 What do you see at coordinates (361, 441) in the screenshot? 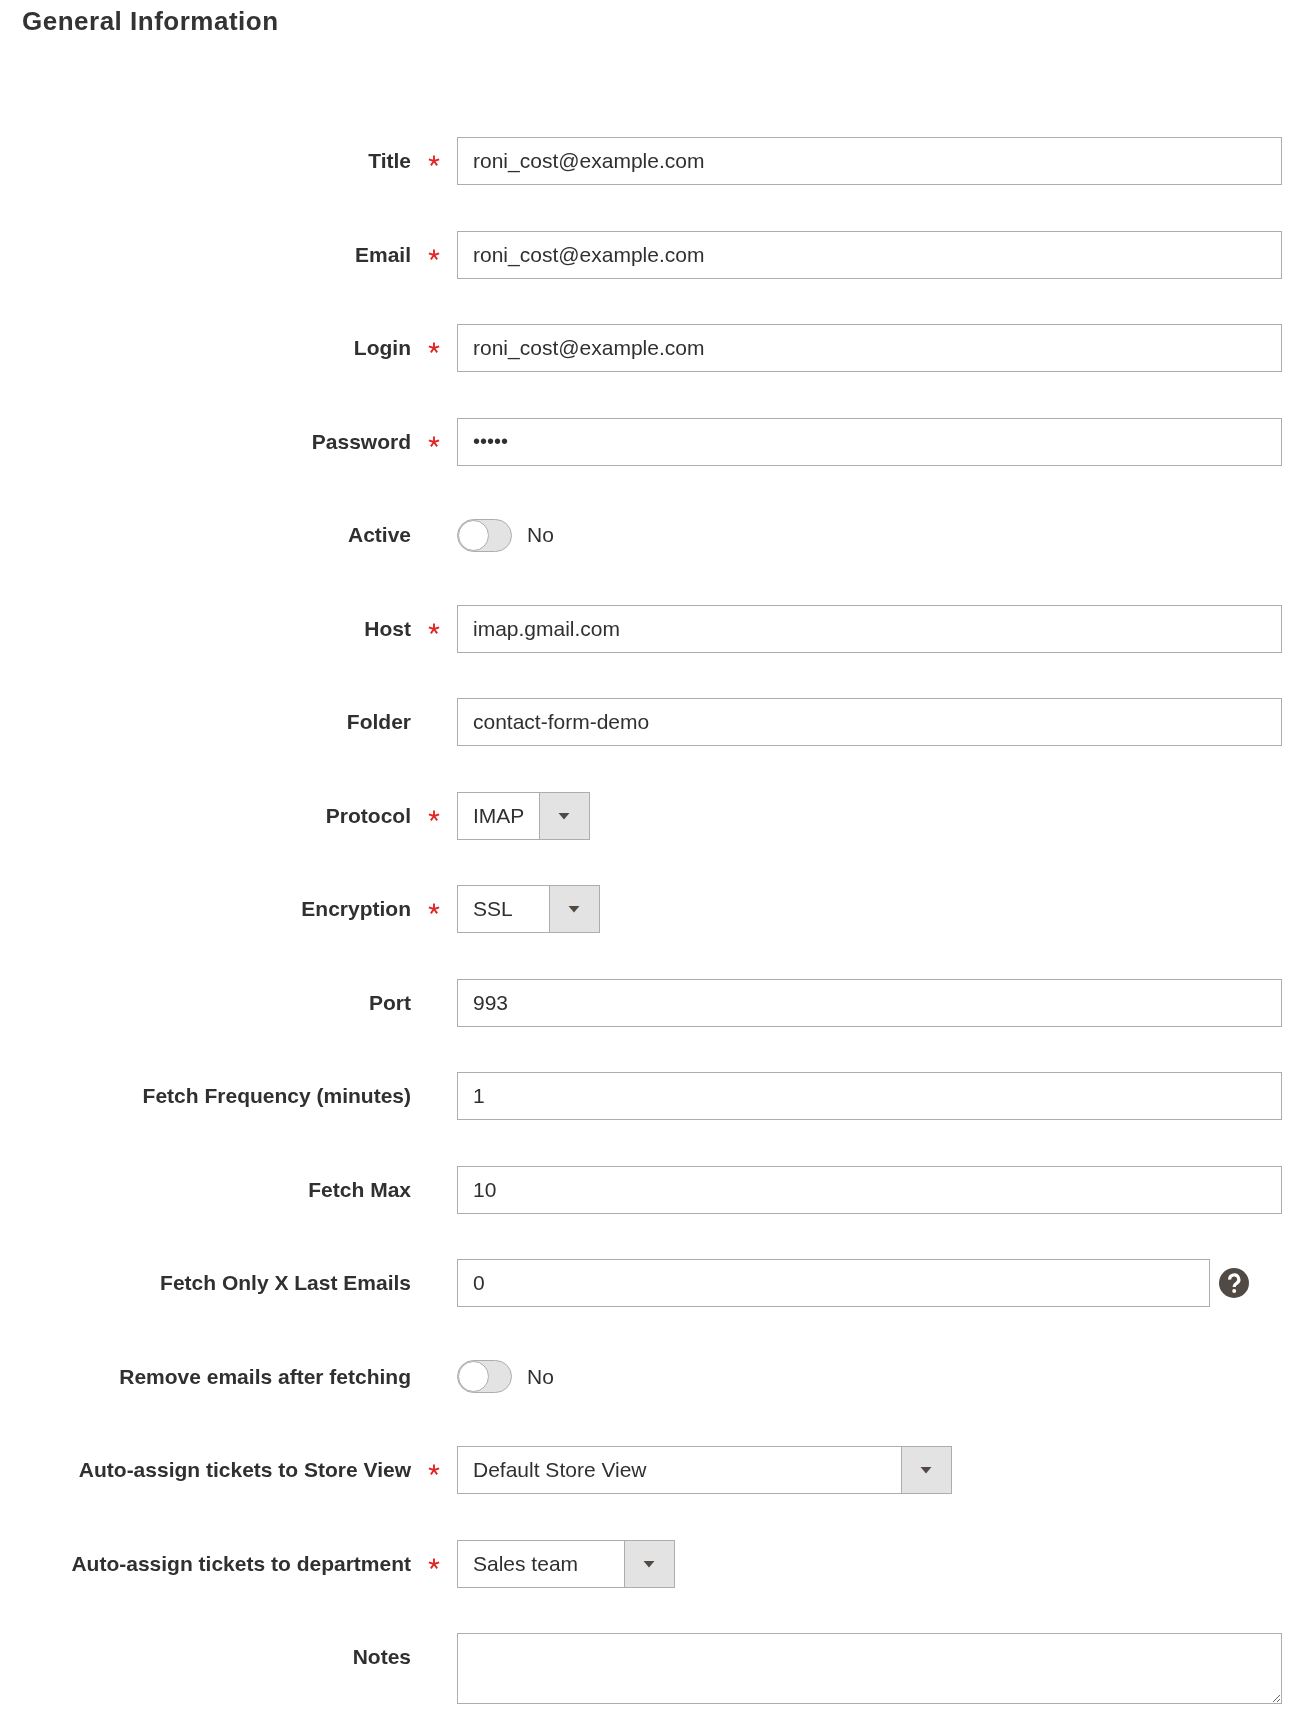
I see `field-label: Password` at bounding box center [361, 441].